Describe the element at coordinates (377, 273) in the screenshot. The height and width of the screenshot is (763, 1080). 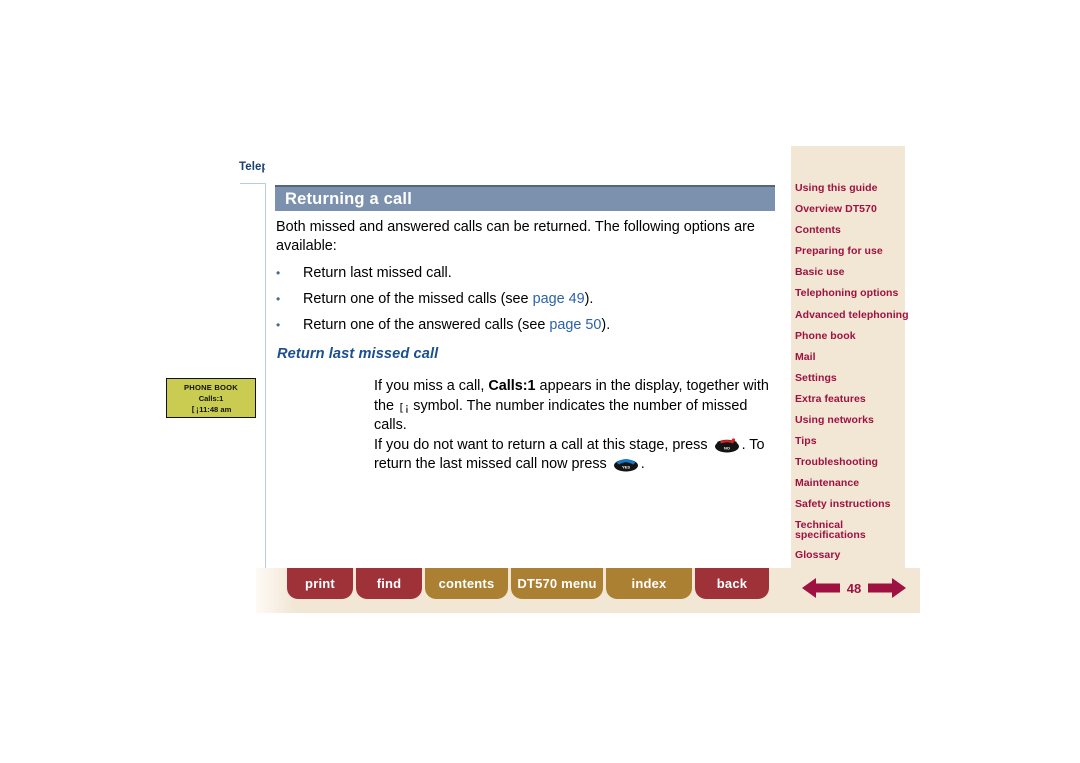
I see `list-item-text: Return last missed call.` at that location.